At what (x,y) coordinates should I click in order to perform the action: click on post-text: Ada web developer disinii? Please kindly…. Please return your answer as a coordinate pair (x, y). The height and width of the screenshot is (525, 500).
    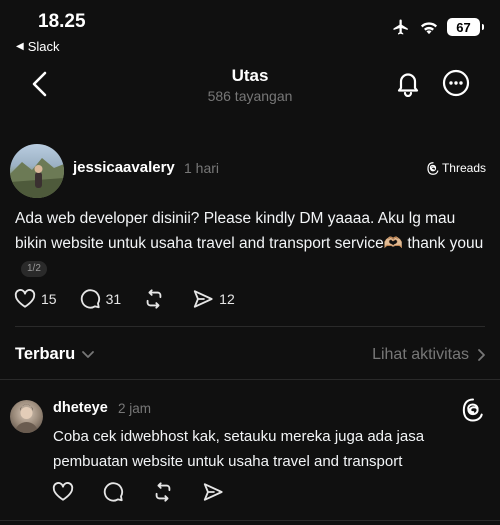
    Looking at the image, I should click on (249, 231).